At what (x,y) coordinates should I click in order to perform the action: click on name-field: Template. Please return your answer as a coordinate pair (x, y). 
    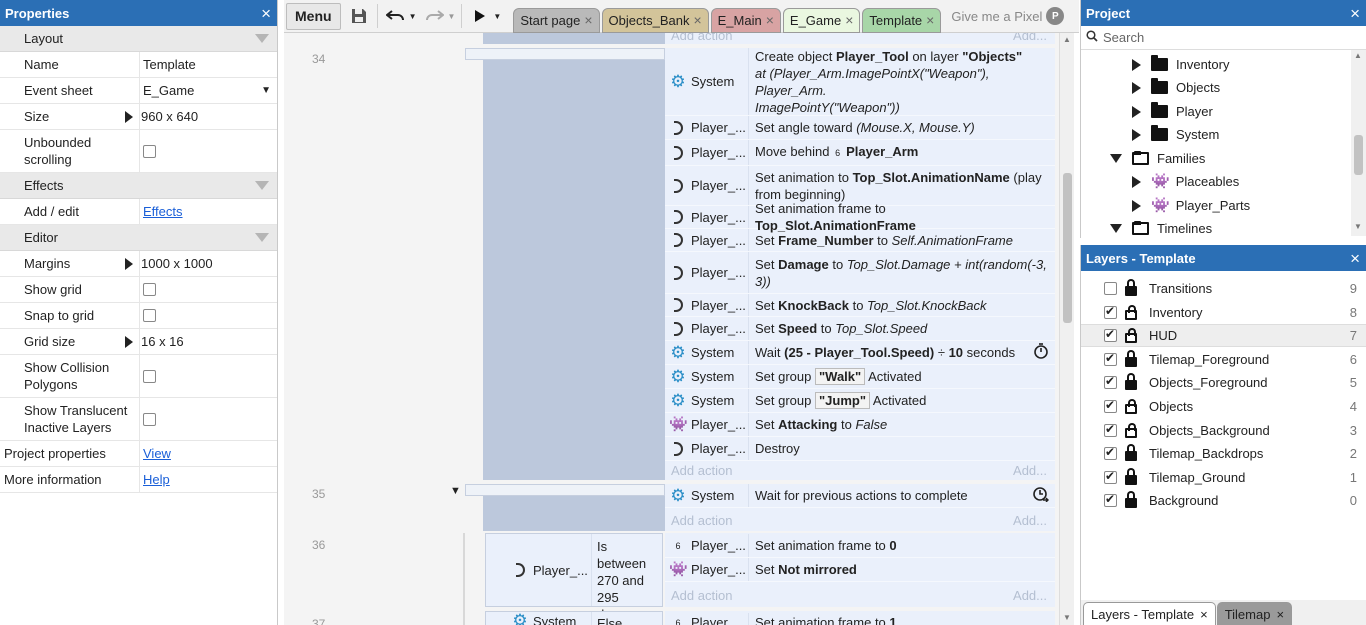
    Looking at the image, I should click on (208, 64).